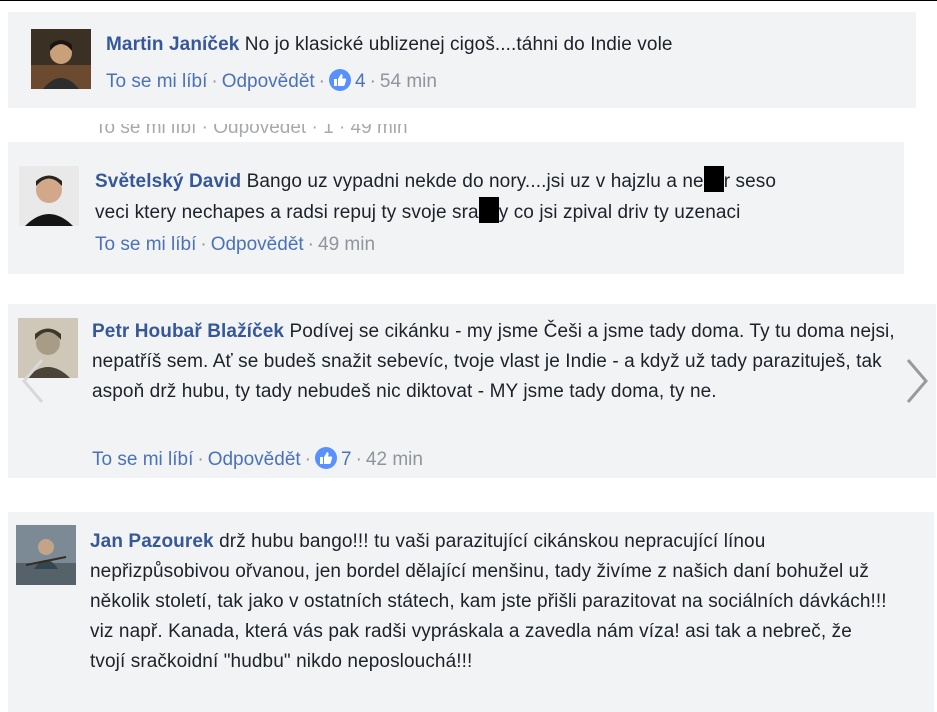 This screenshot has width=937, height=712. I want to click on comment-actions: To se mi líbí · Odpovědět · 7 · 42 min, so click(257, 458).